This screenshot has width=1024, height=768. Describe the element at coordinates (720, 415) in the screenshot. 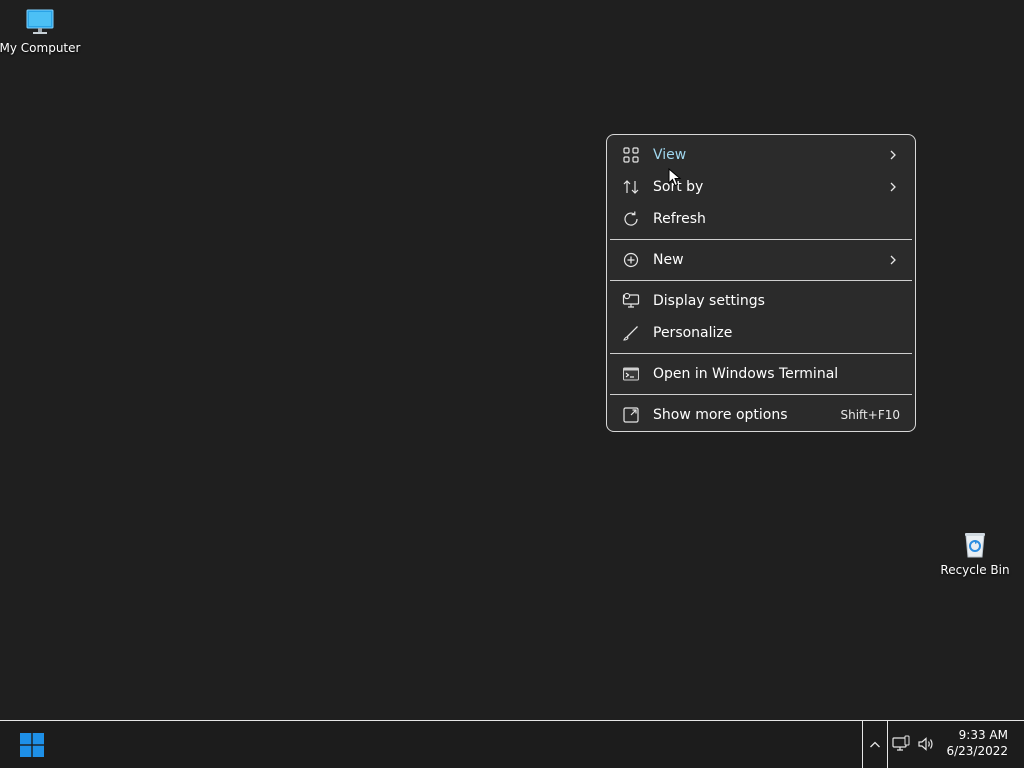

I see `menu-item-label: Show more options` at that location.